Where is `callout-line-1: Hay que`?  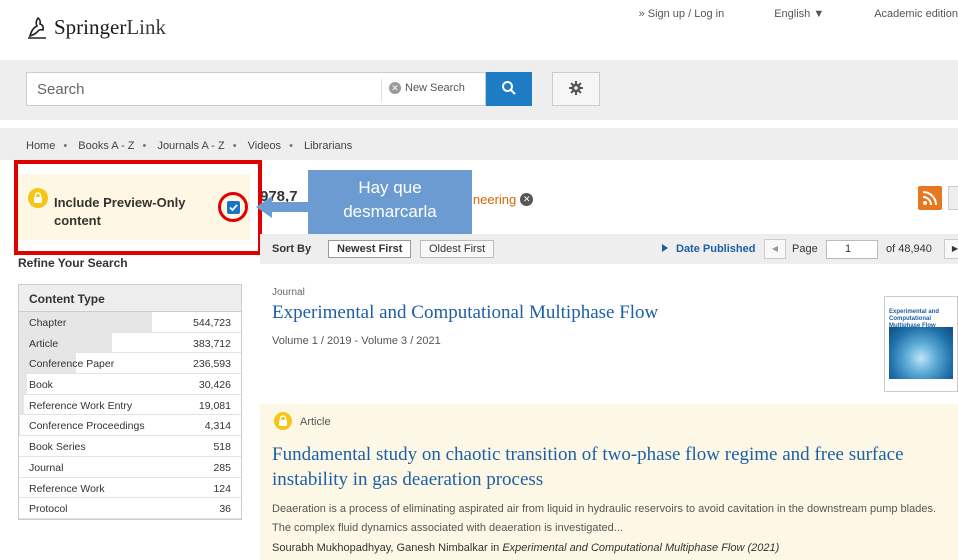 callout-line-1: Hay que is located at coordinates (390, 187).